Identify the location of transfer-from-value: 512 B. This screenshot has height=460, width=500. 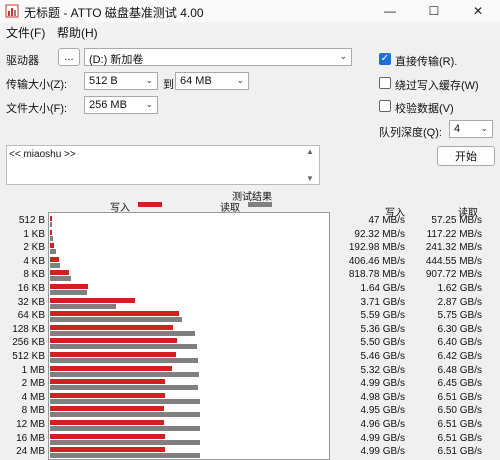
(103, 81).